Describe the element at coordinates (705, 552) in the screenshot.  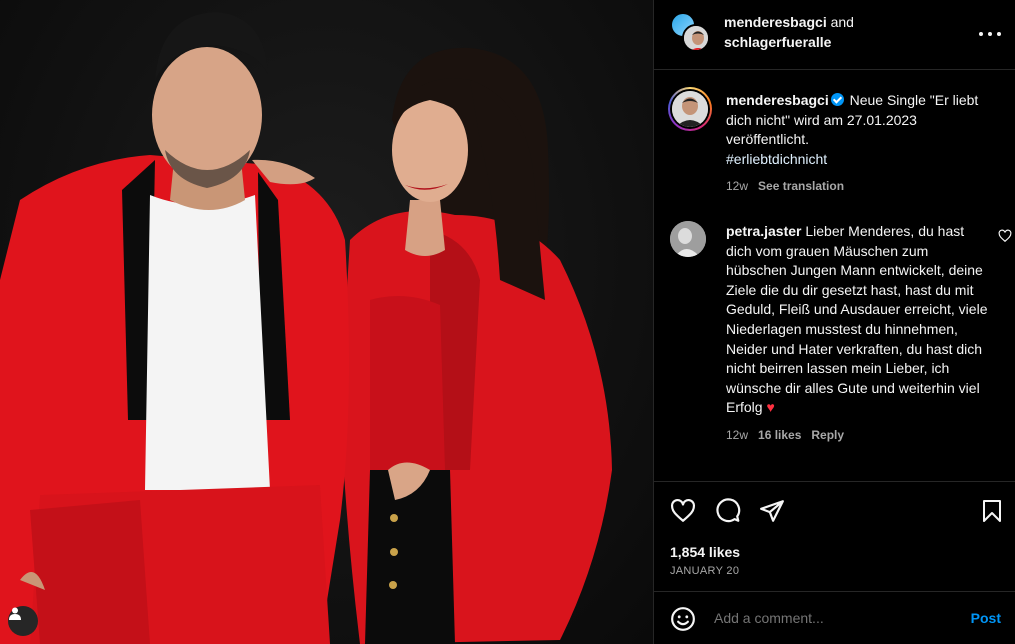
I see `likes-count: 1,854 likes` at that location.